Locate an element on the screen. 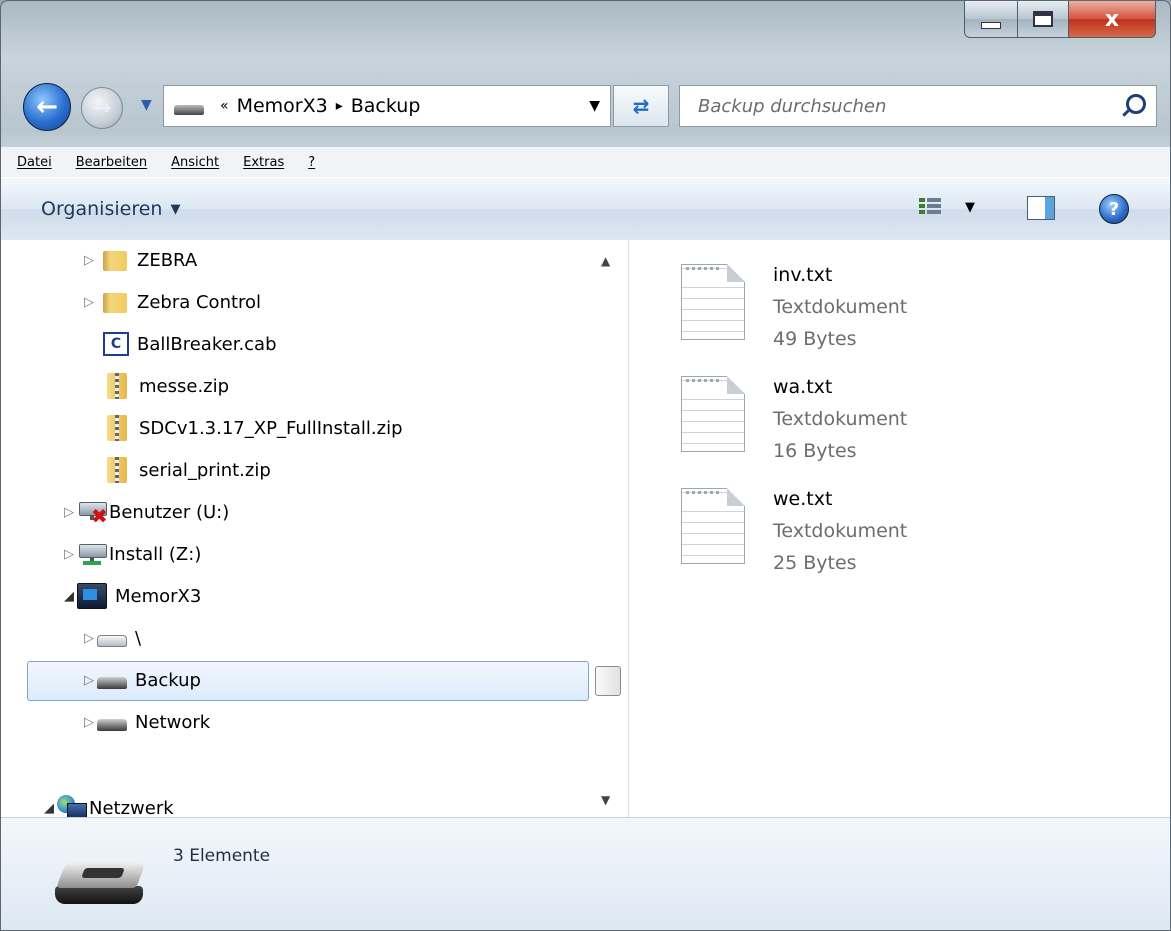 The image size is (1171, 931). refresh-icon: ⇄ is located at coordinates (641, 106).